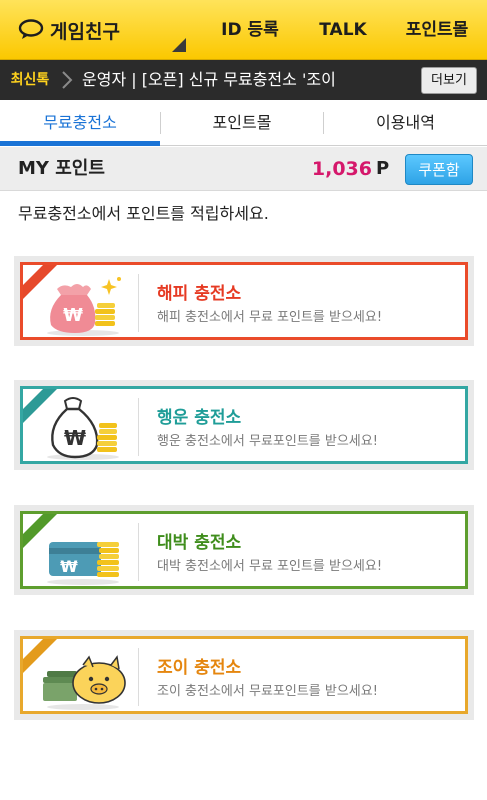  What do you see at coordinates (343, 30) in the screenshot?
I see `nav-talk: TALK` at bounding box center [343, 30].